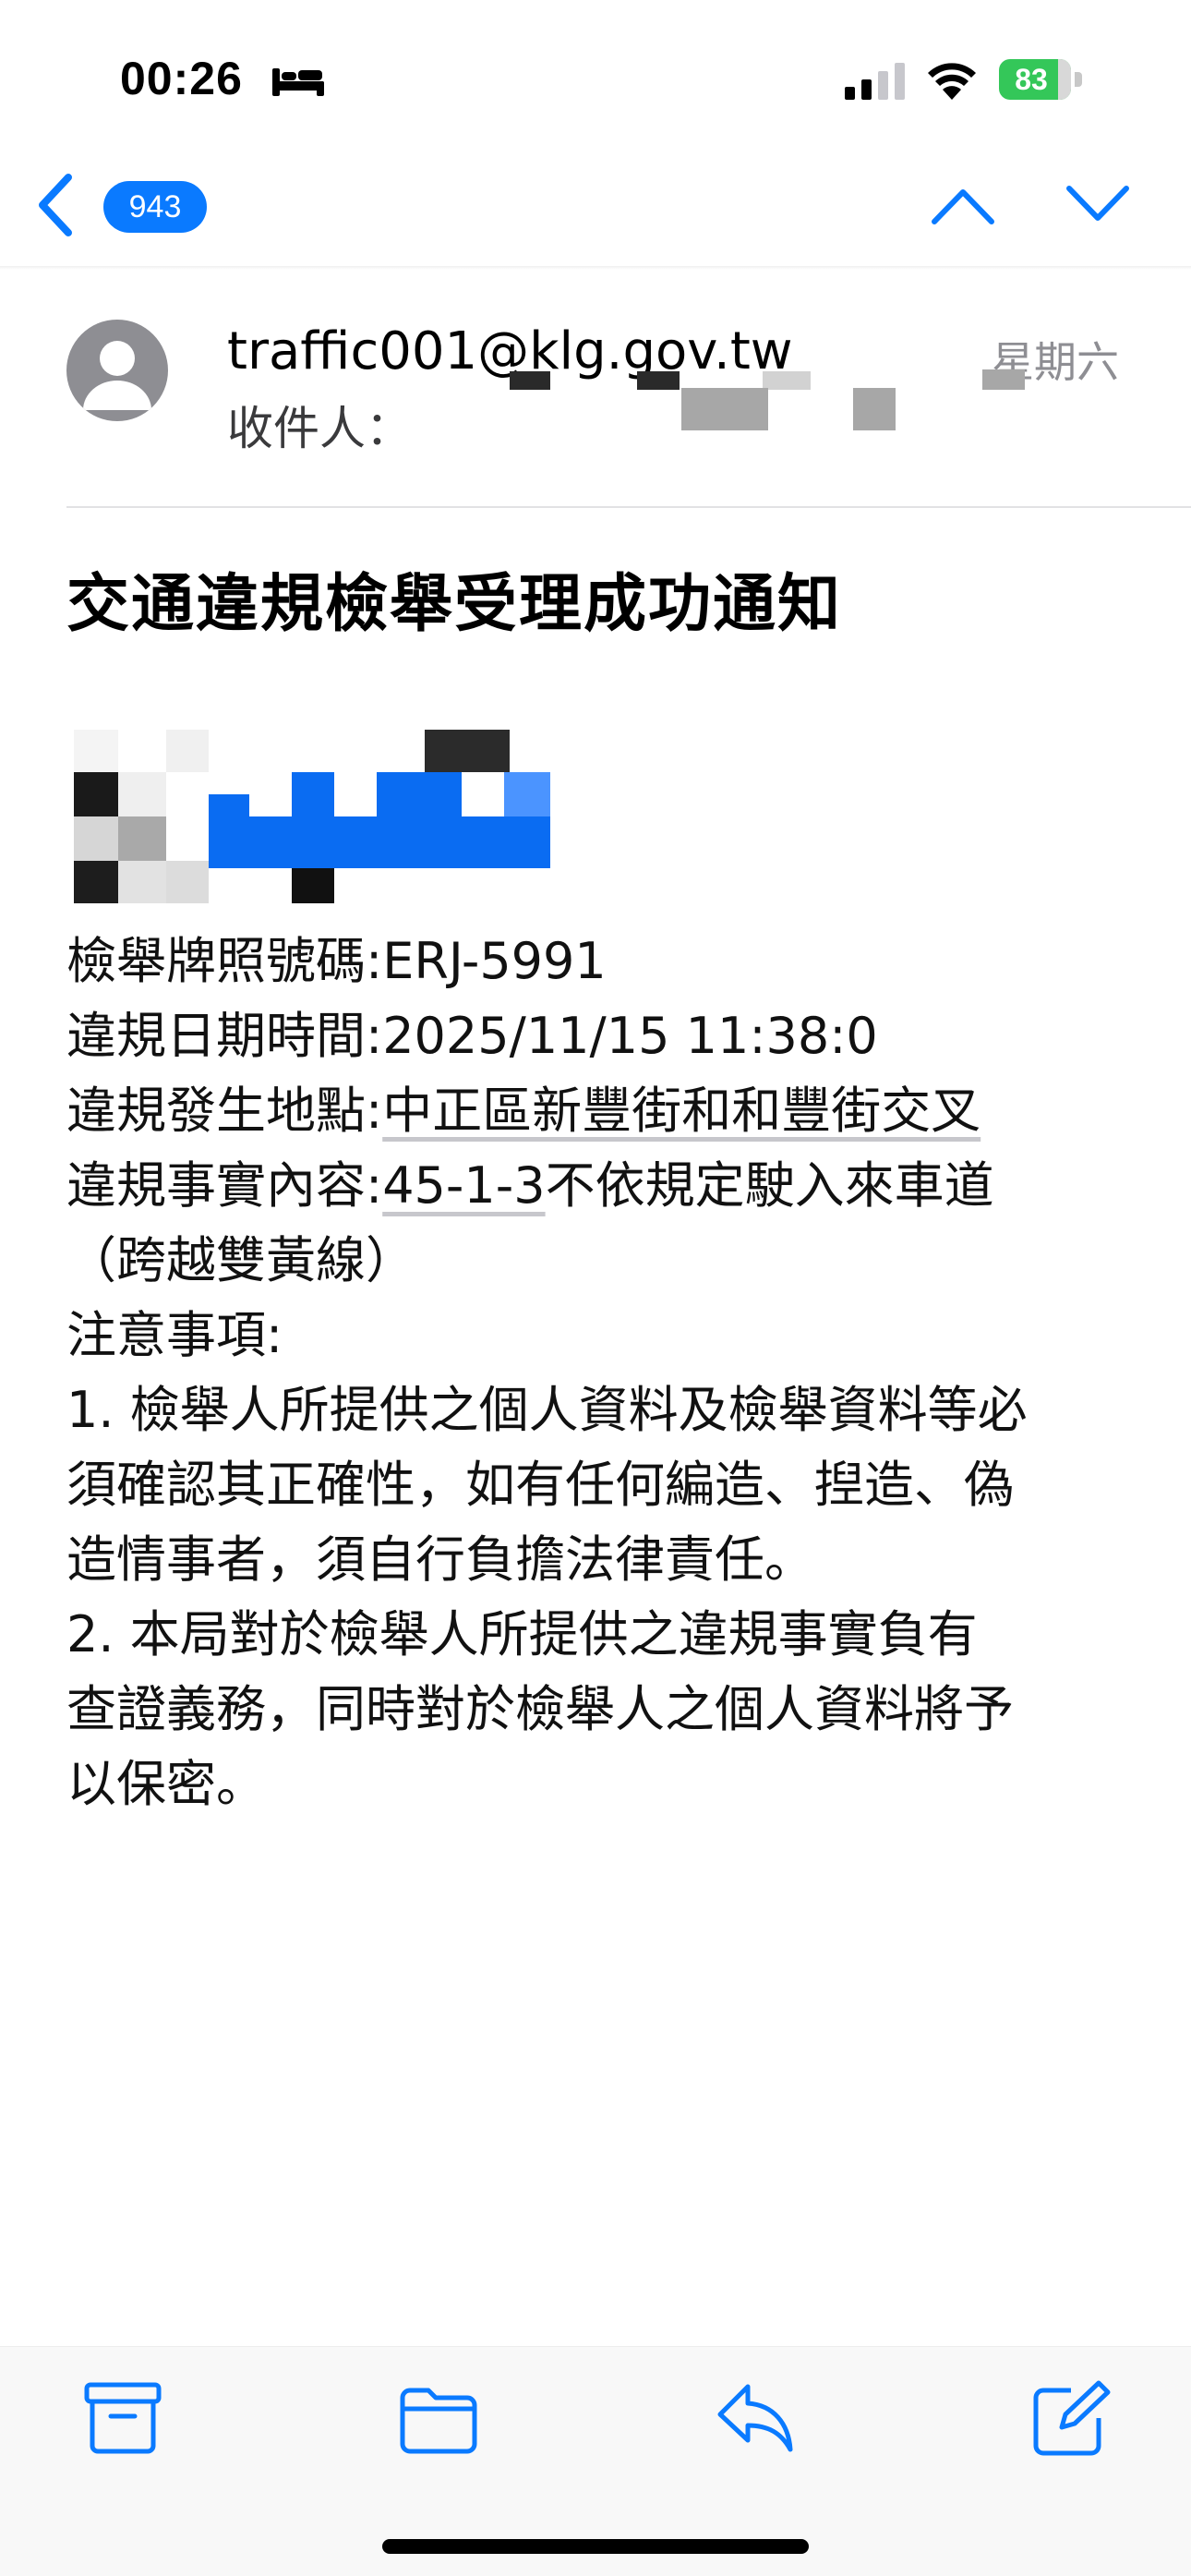 The height and width of the screenshot is (2576, 1191). Describe the element at coordinates (314, 817) in the screenshot. I see `redacted-greeting` at that location.